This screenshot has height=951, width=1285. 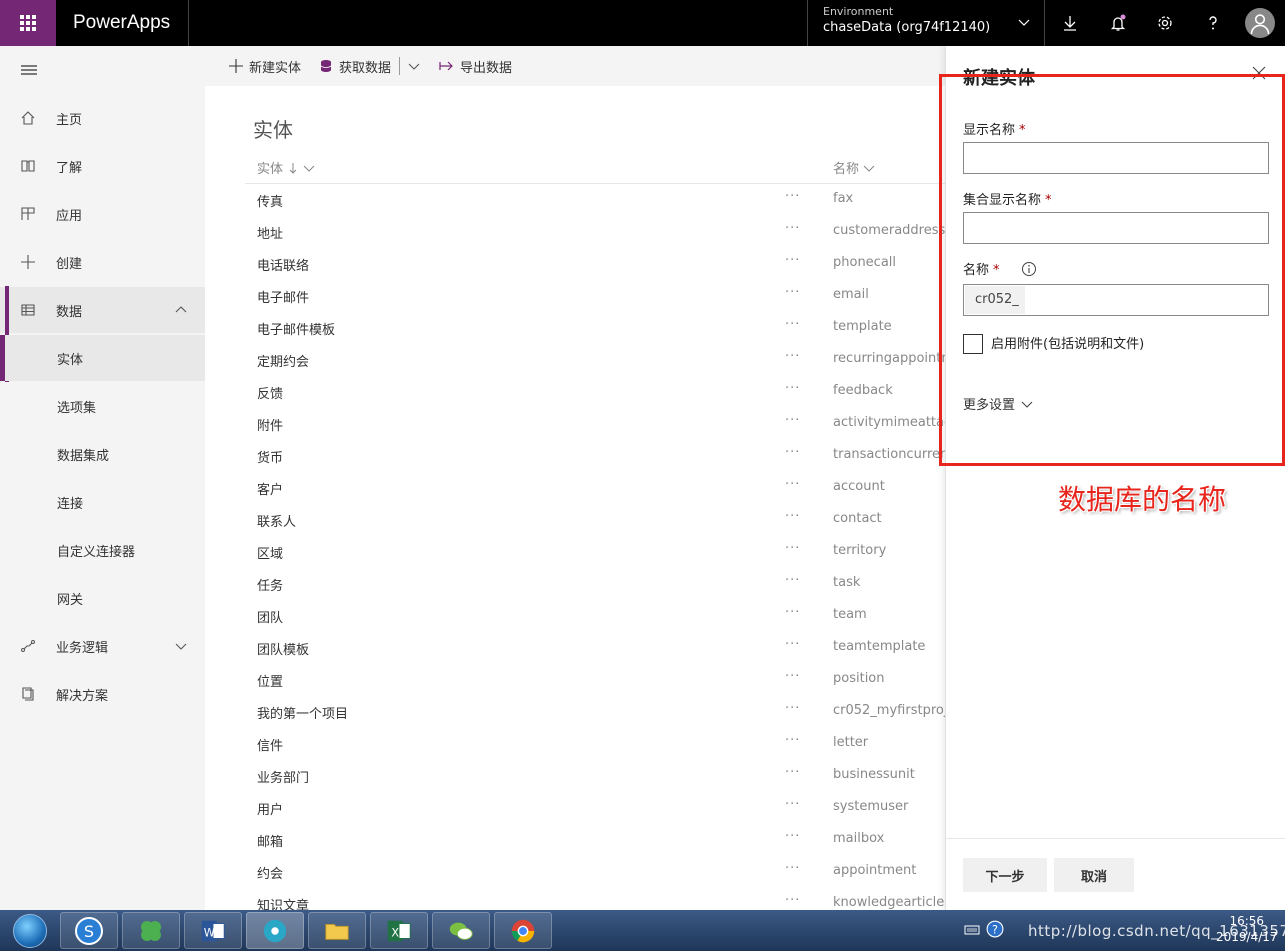 I want to click on entity-display-name: 团队, so click(x=270, y=616).